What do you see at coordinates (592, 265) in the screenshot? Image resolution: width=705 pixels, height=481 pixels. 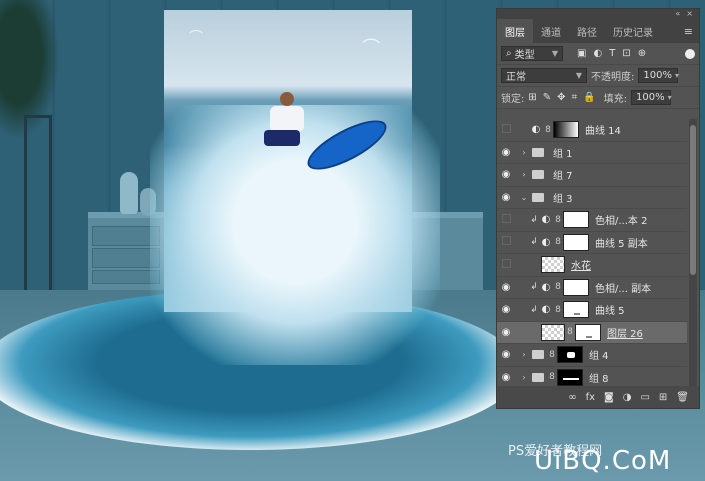 I see `layer-row: 水花` at bounding box center [592, 265].